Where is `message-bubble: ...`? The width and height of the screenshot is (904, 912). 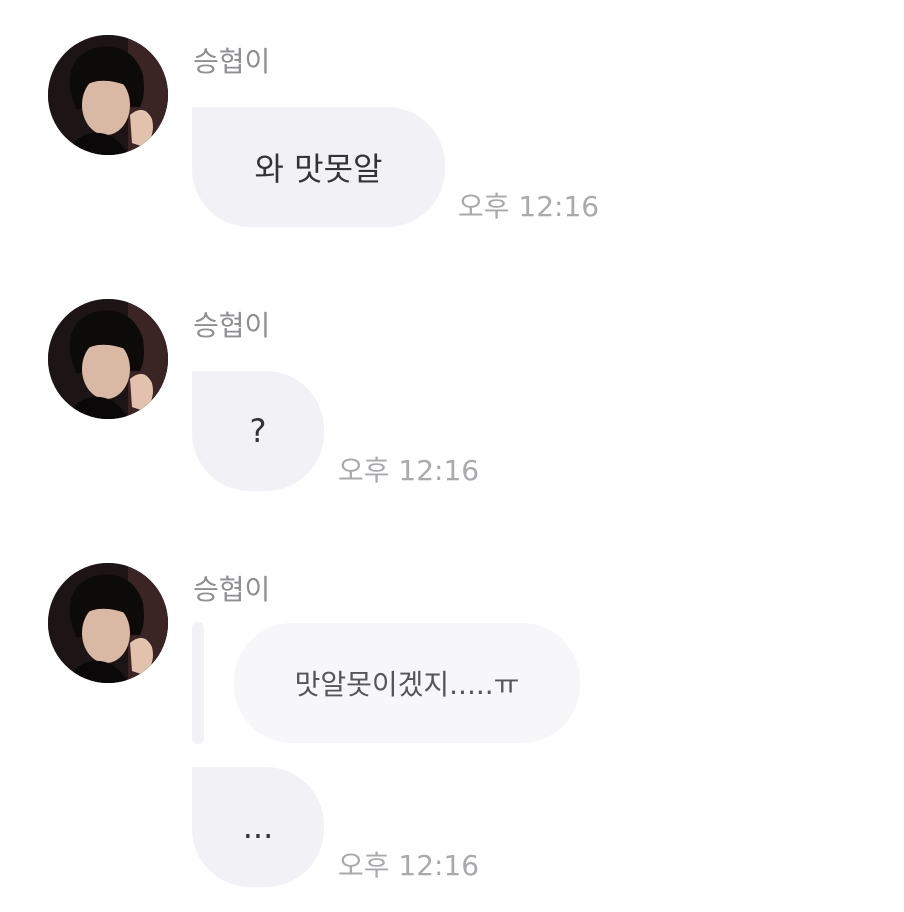 message-bubble: ... is located at coordinates (258, 827).